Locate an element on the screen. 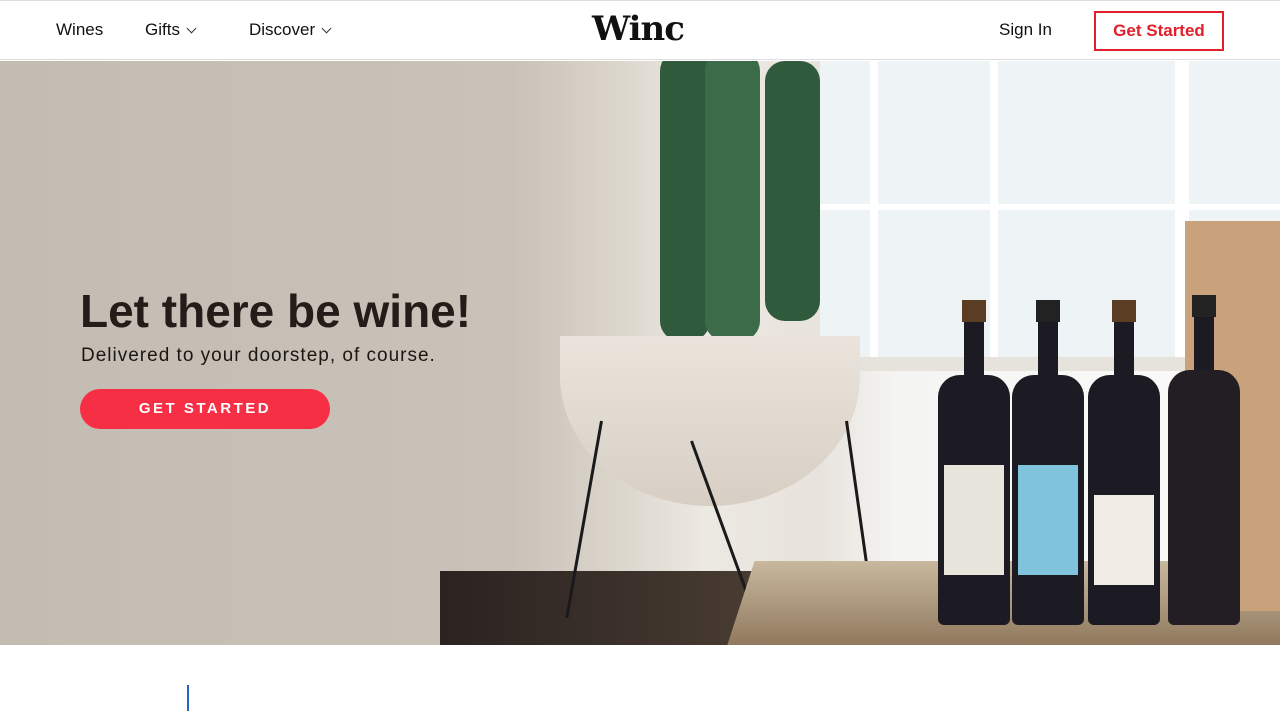  winc-logo: Winc is located at coordinates (638, 29).